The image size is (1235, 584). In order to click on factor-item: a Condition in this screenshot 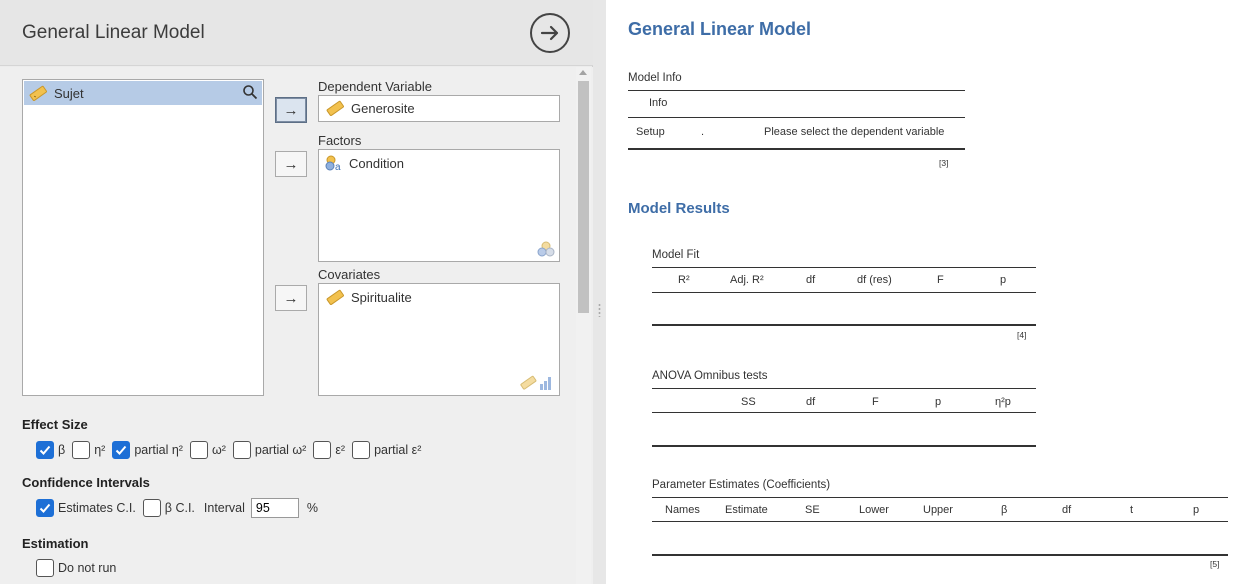, I will do `click(439, 163)`.